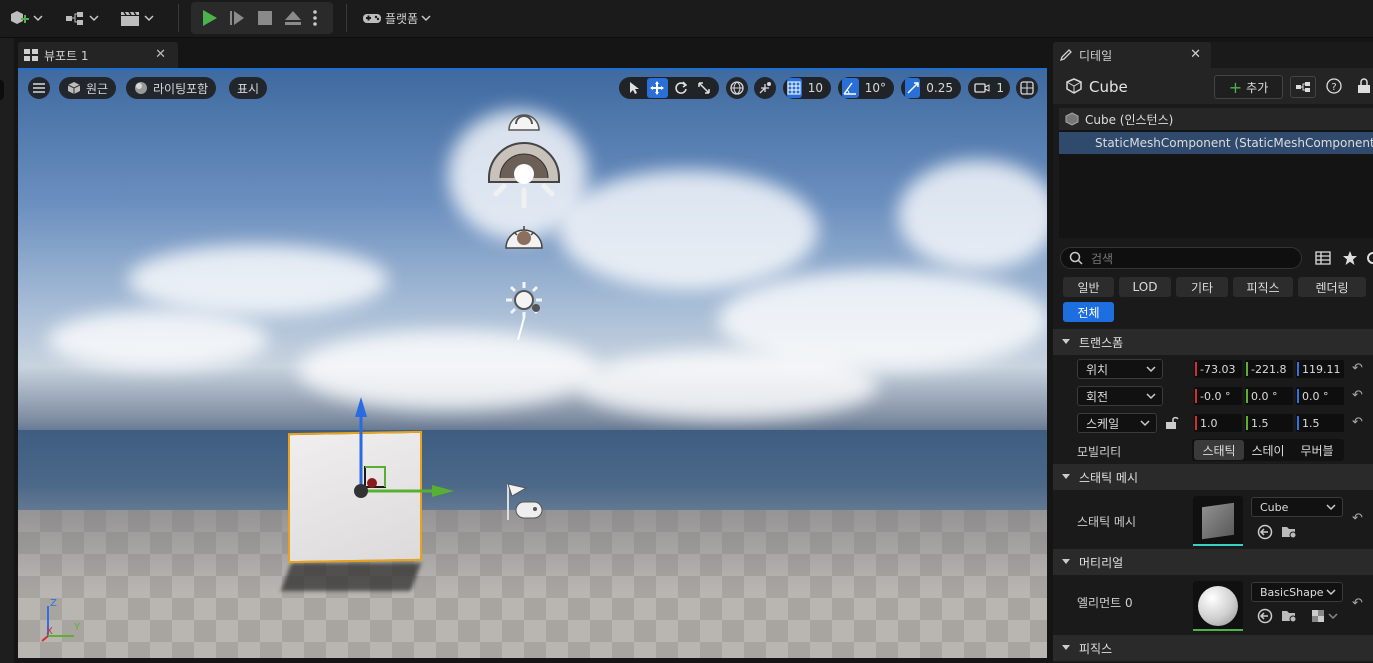 The image size is (1373, 663). Describe the element at coordinates (1325, 616) in the screenshot. I see `texture-options-icon` at that location.